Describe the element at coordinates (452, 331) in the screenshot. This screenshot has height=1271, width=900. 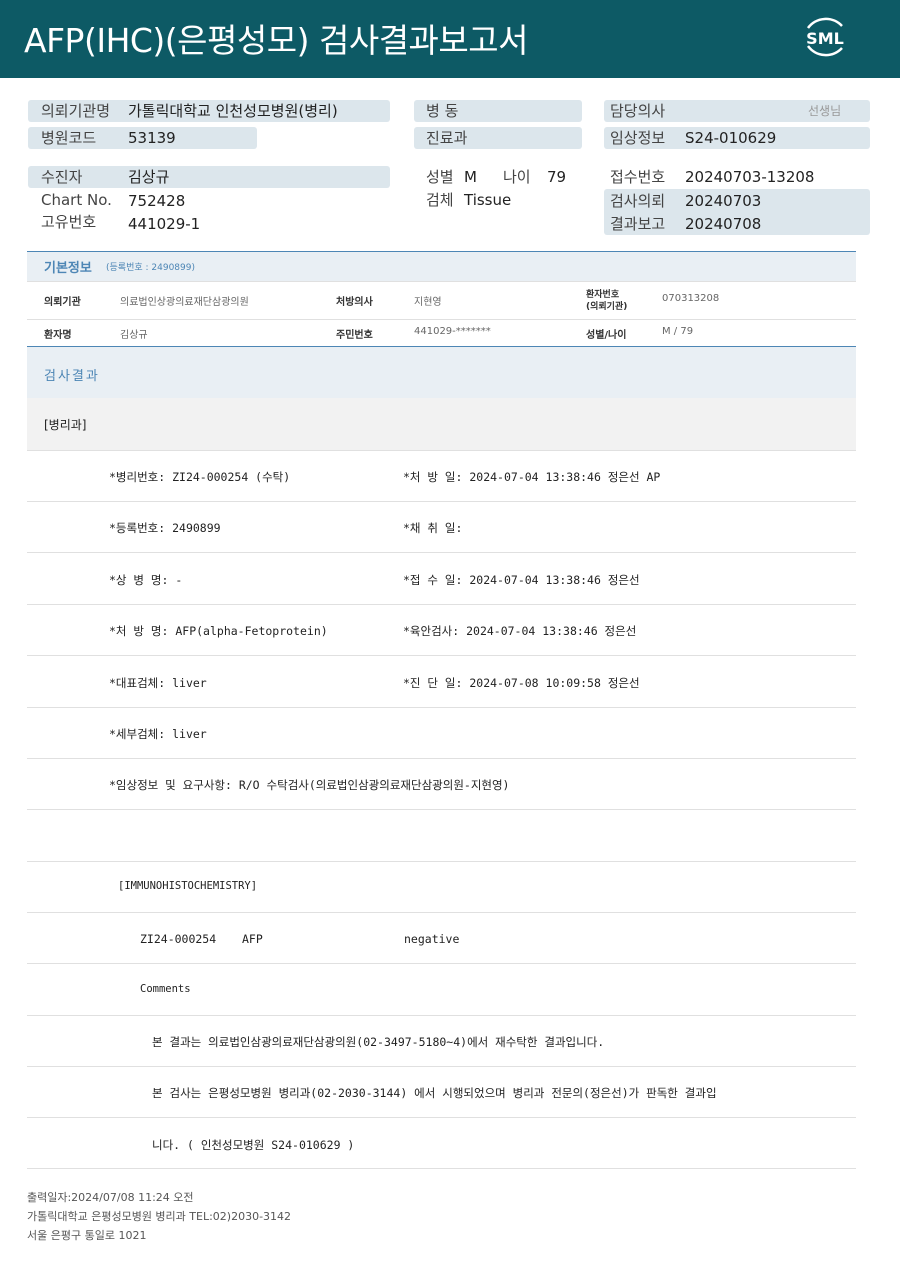
I see `rrn-value: 441029-*******` at that location.